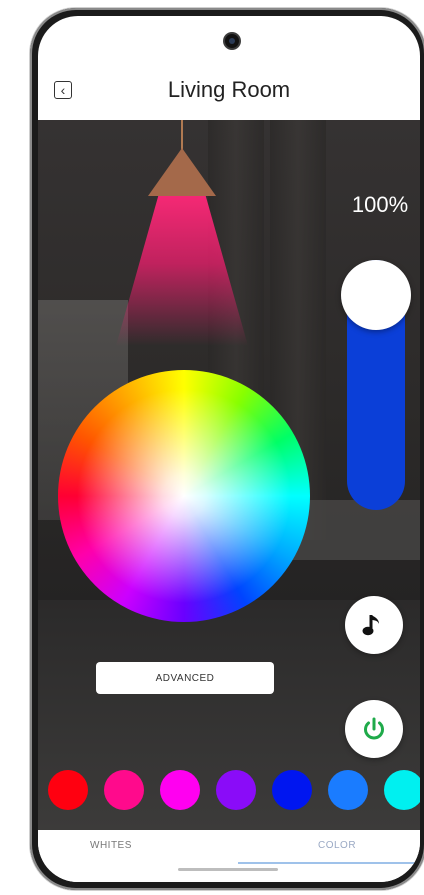 The image size is (424, 895). Describe the element at coordinates (376, 295) in the screenshot. I see `brightness-slider-thumb` at that location.